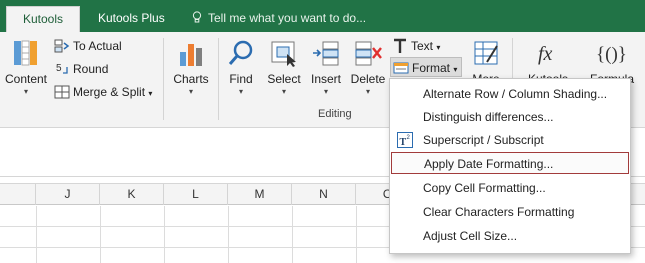 This screenshot has width=645, height=263. Describe the element at coordinates (91, 69) in the screenshot. I see `round-label: Round` at that location.